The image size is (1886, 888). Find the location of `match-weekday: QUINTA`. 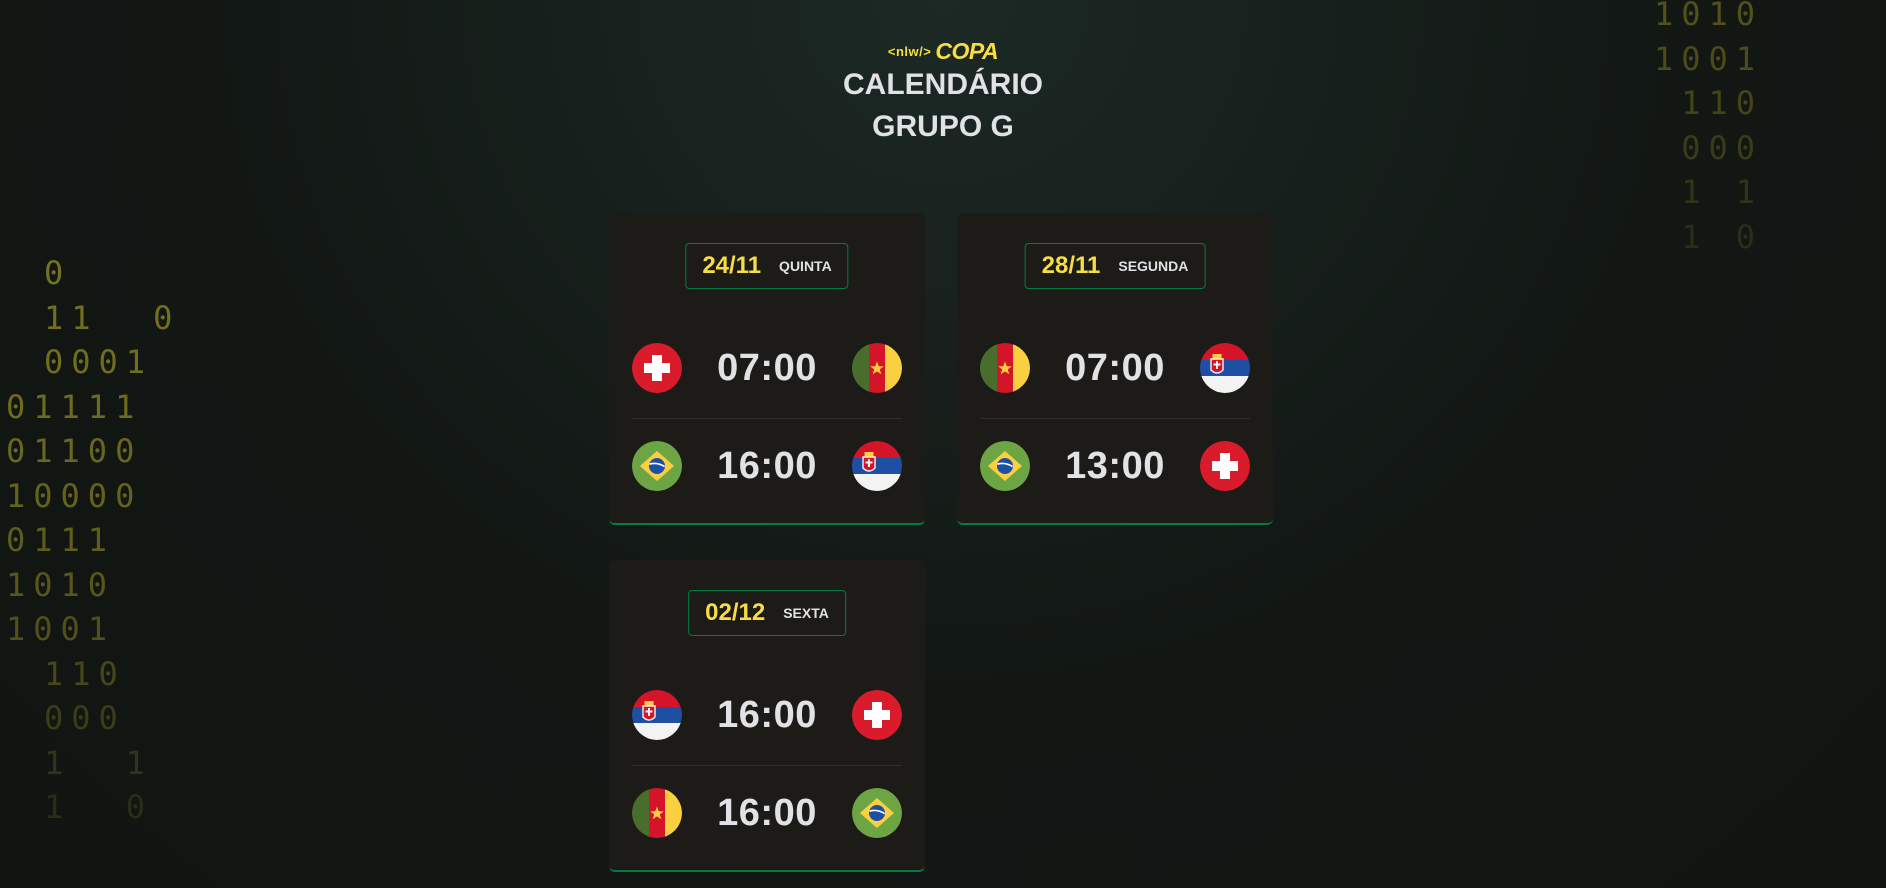

match-weekday: QUINTA is located at coordinates (805, 266).